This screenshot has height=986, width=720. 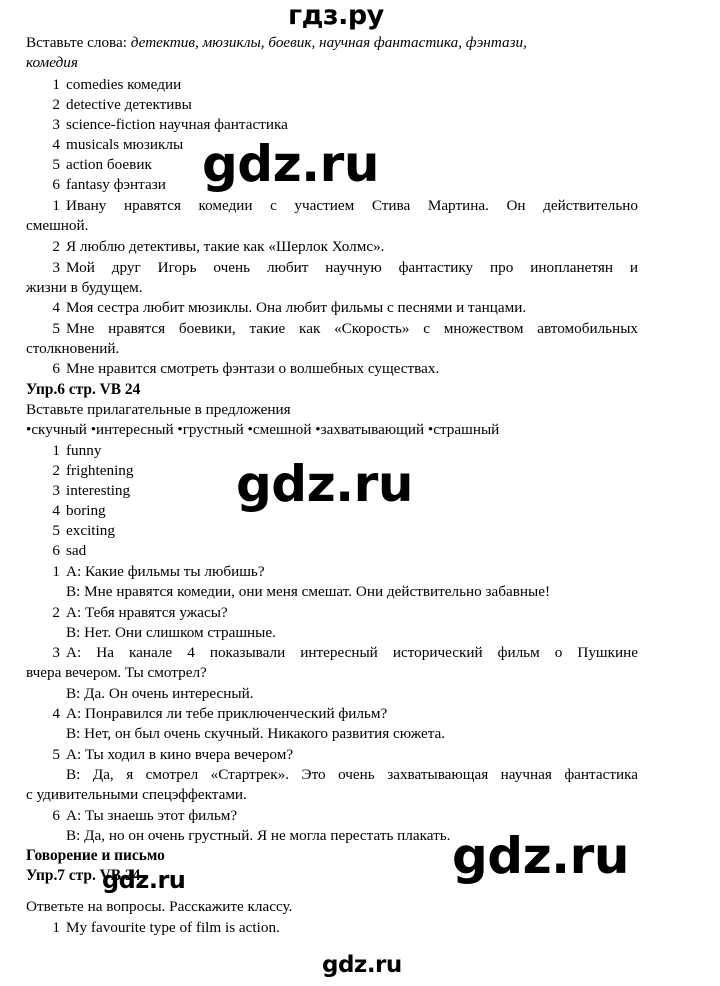 What do you see at coordinates (125, 144) in the screenshot?
I see `item-text: musicals мюзиклы` at bounding box center [125, 144].